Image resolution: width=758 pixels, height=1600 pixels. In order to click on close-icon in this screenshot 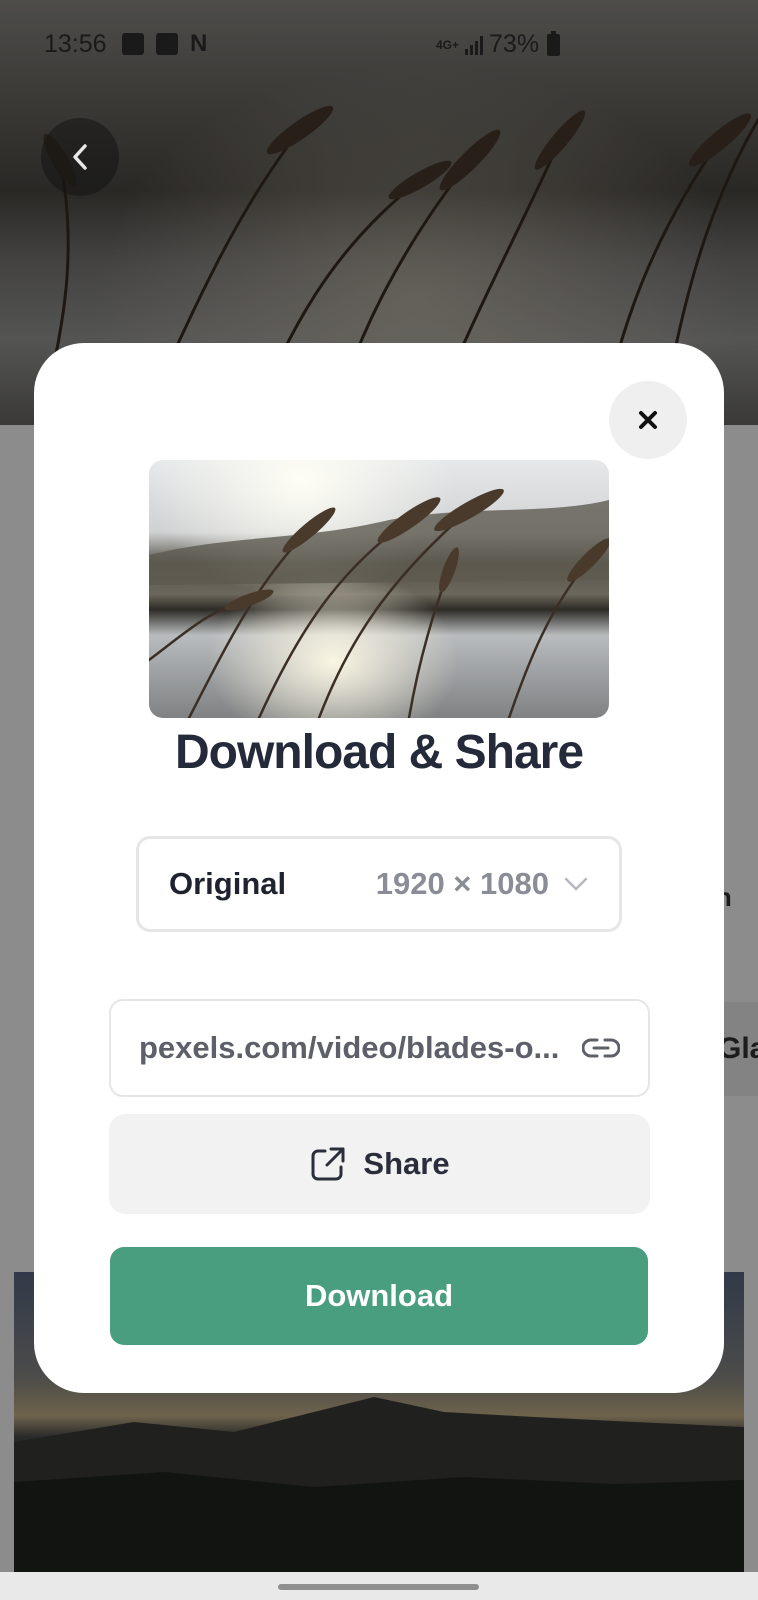, I will do `click(648, 420)`.